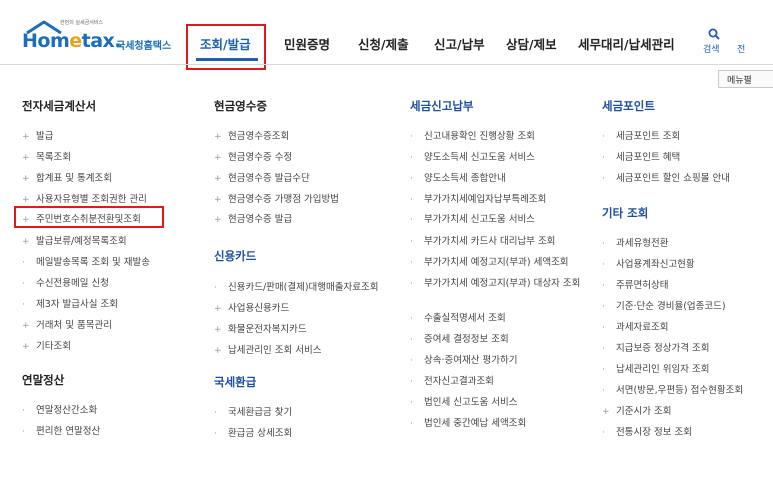  What do you see at coordinates (72, 41) in the screenshot?
I see `logo-wordmark: Hometax.` at bounding box center [72, 41].